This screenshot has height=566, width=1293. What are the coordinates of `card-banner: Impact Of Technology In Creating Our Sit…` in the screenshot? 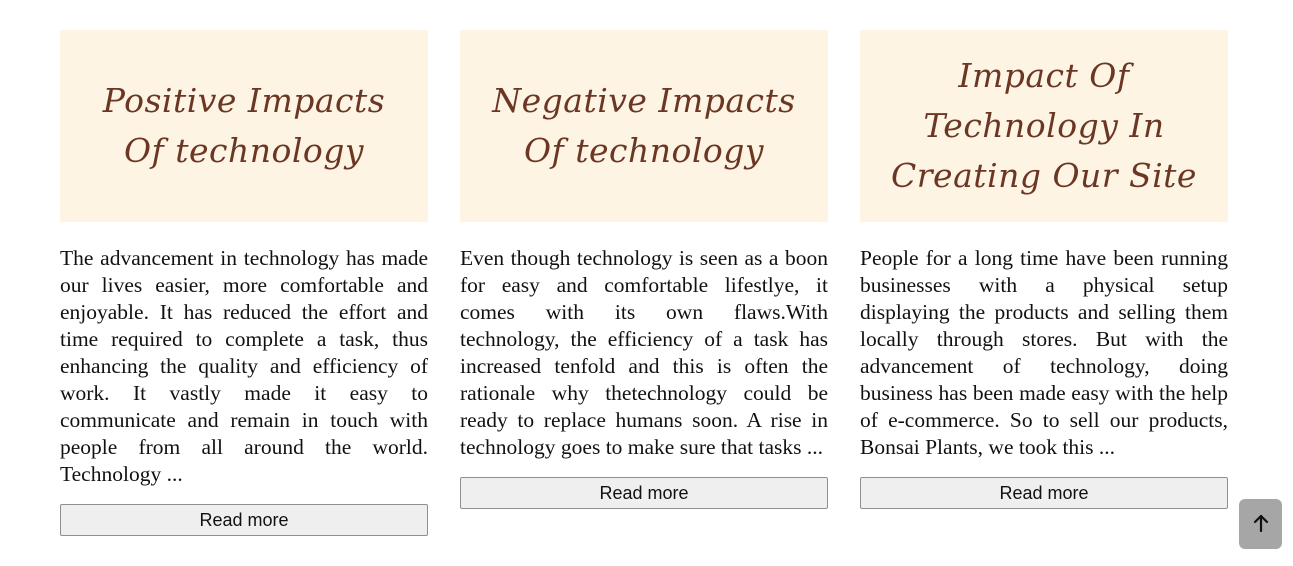 It's located at (1044, 126).